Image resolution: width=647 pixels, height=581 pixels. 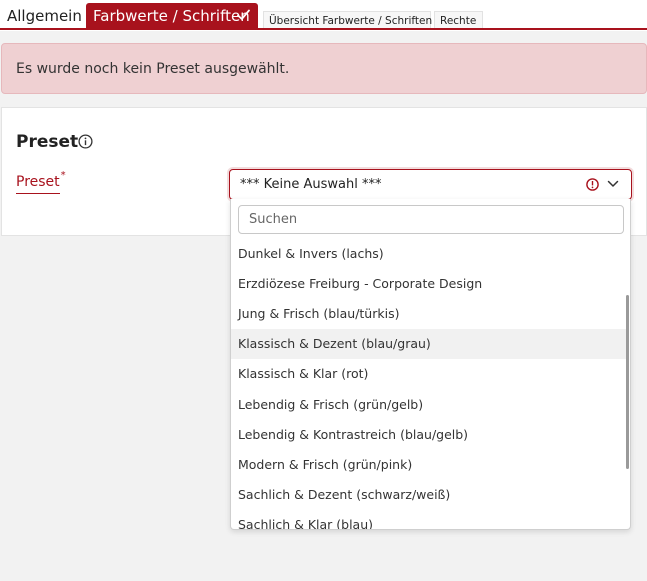 I want to click on dropdown-option: Sachlich & Dezent (schwarz/weiß), so click(x=428, y=495).